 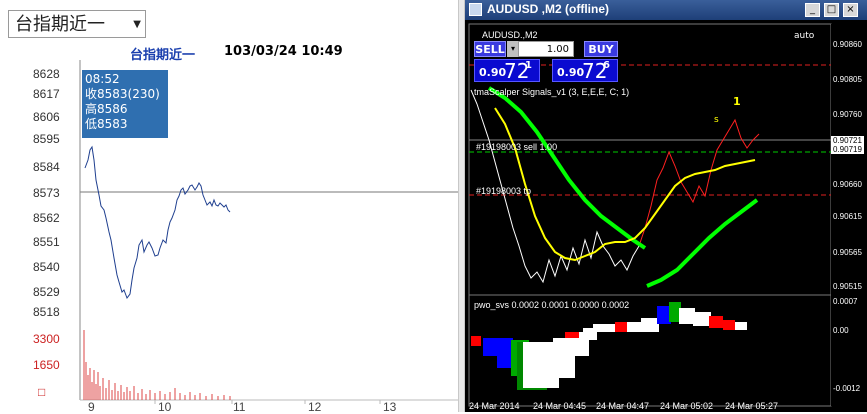 I want to click on buy-quote: 0.90 72 6, so click(x=585, y=71).